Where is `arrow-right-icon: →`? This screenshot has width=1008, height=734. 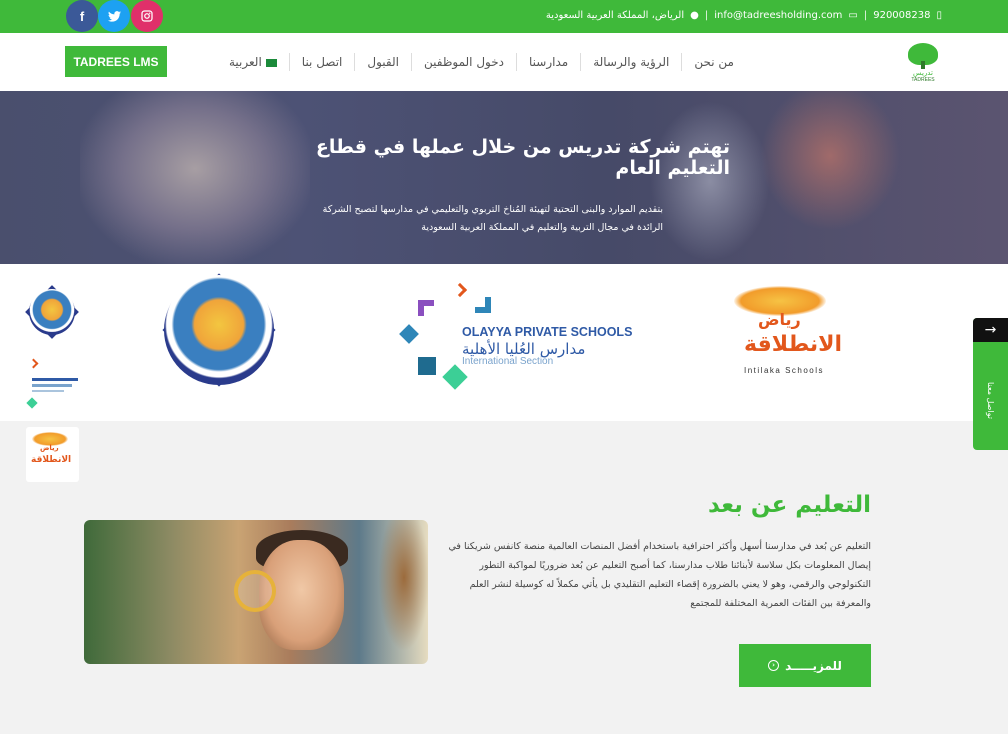
arrow-right-icon: → is located at coordinates (990, 330).